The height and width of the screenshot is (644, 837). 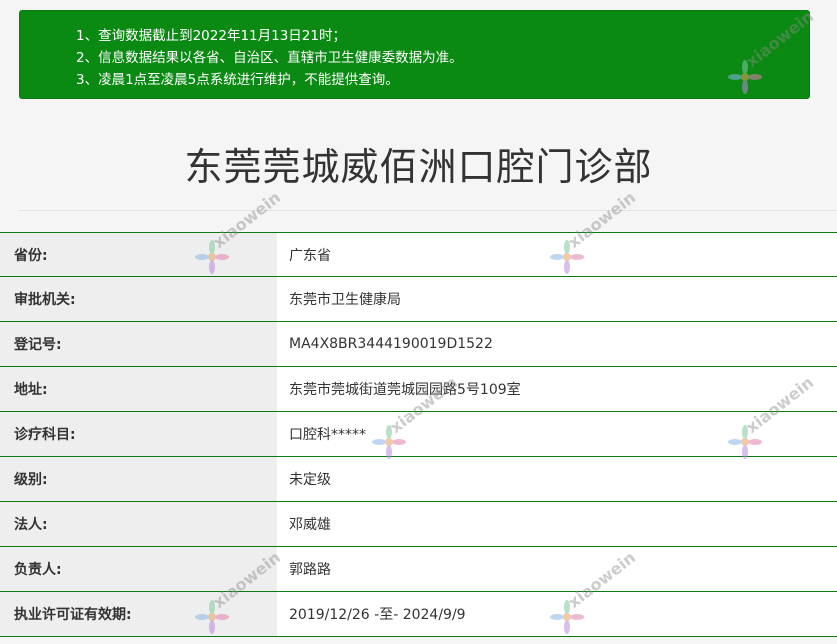 What do you see at coordinates (237, 80) in the screenshot?
I see `notice-line: 3、凌晨1点至凌晨5点系统进行维护，不能提供查询。` at bounding box center [237, 80].